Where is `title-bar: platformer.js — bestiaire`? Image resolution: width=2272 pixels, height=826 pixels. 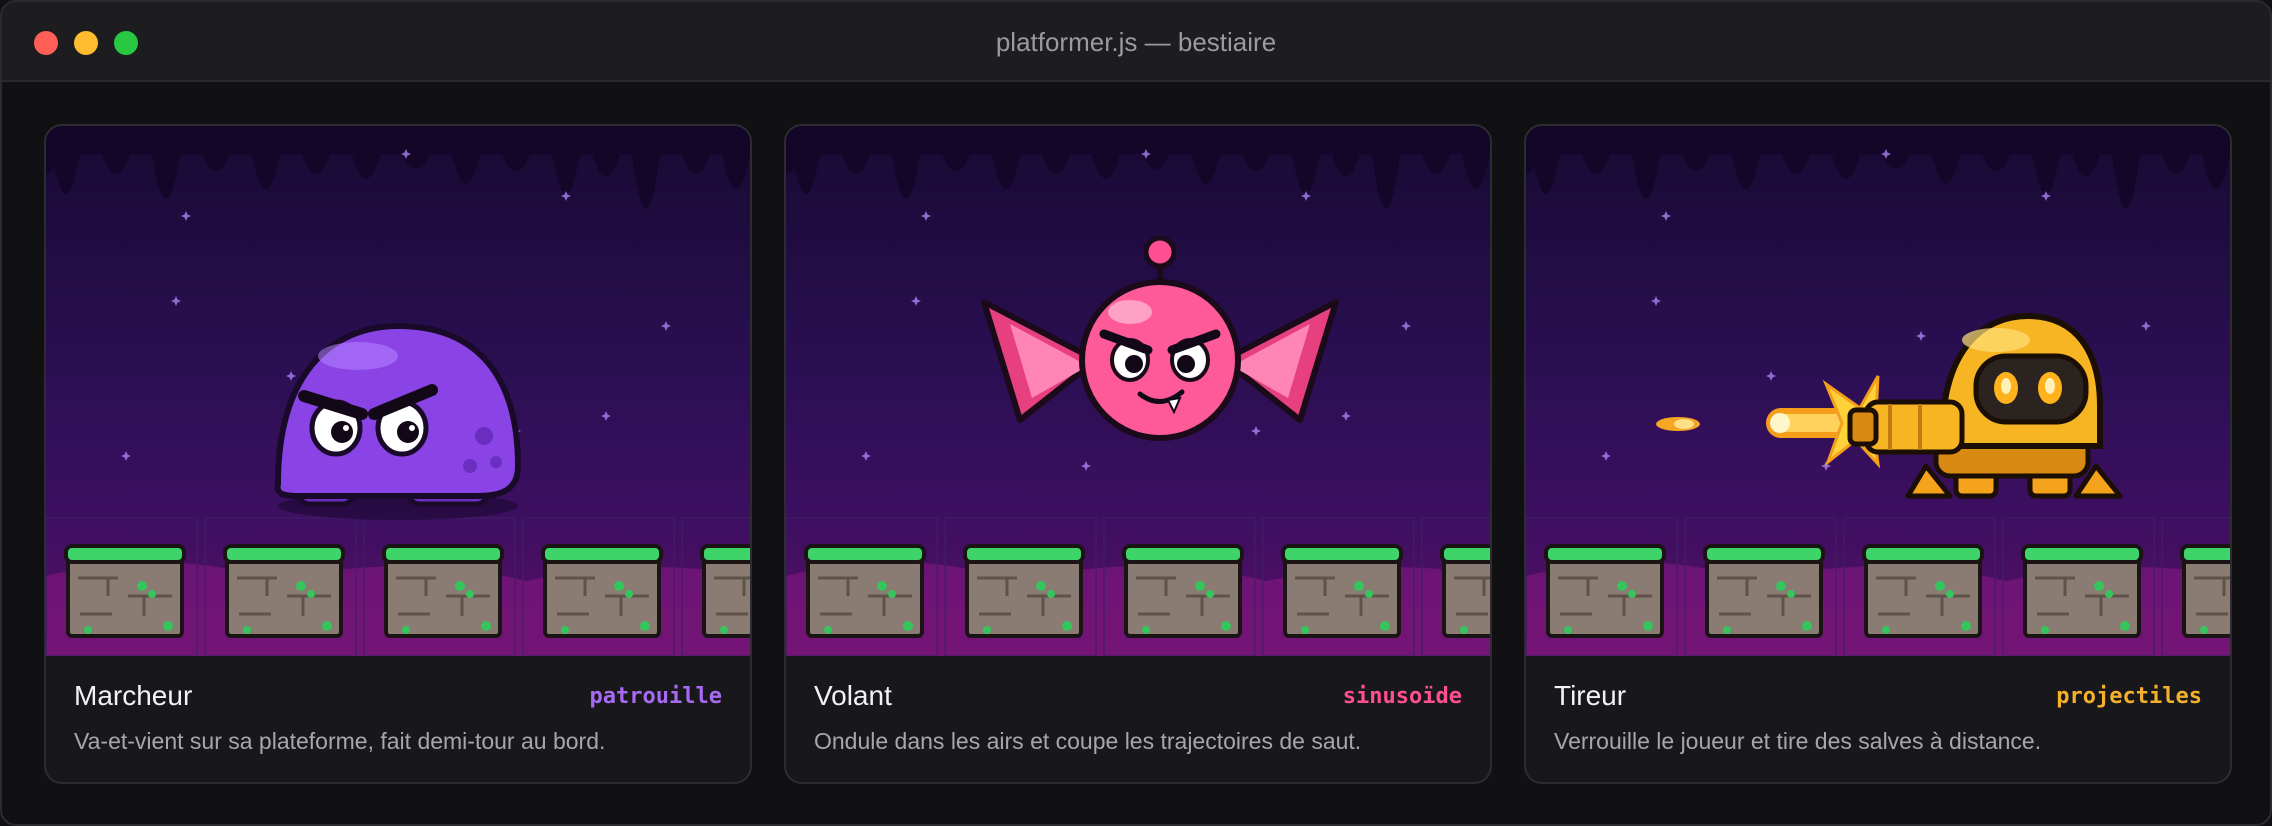 title-bar: platformer.js — bestiaire is located at coordinates (1136, 42).